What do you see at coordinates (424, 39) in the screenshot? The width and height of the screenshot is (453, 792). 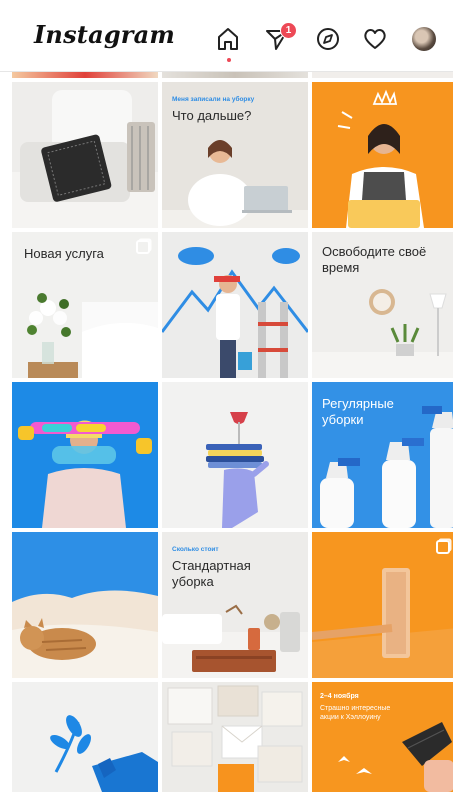 I see `profile-avatar` at bounding box center [424, 39].